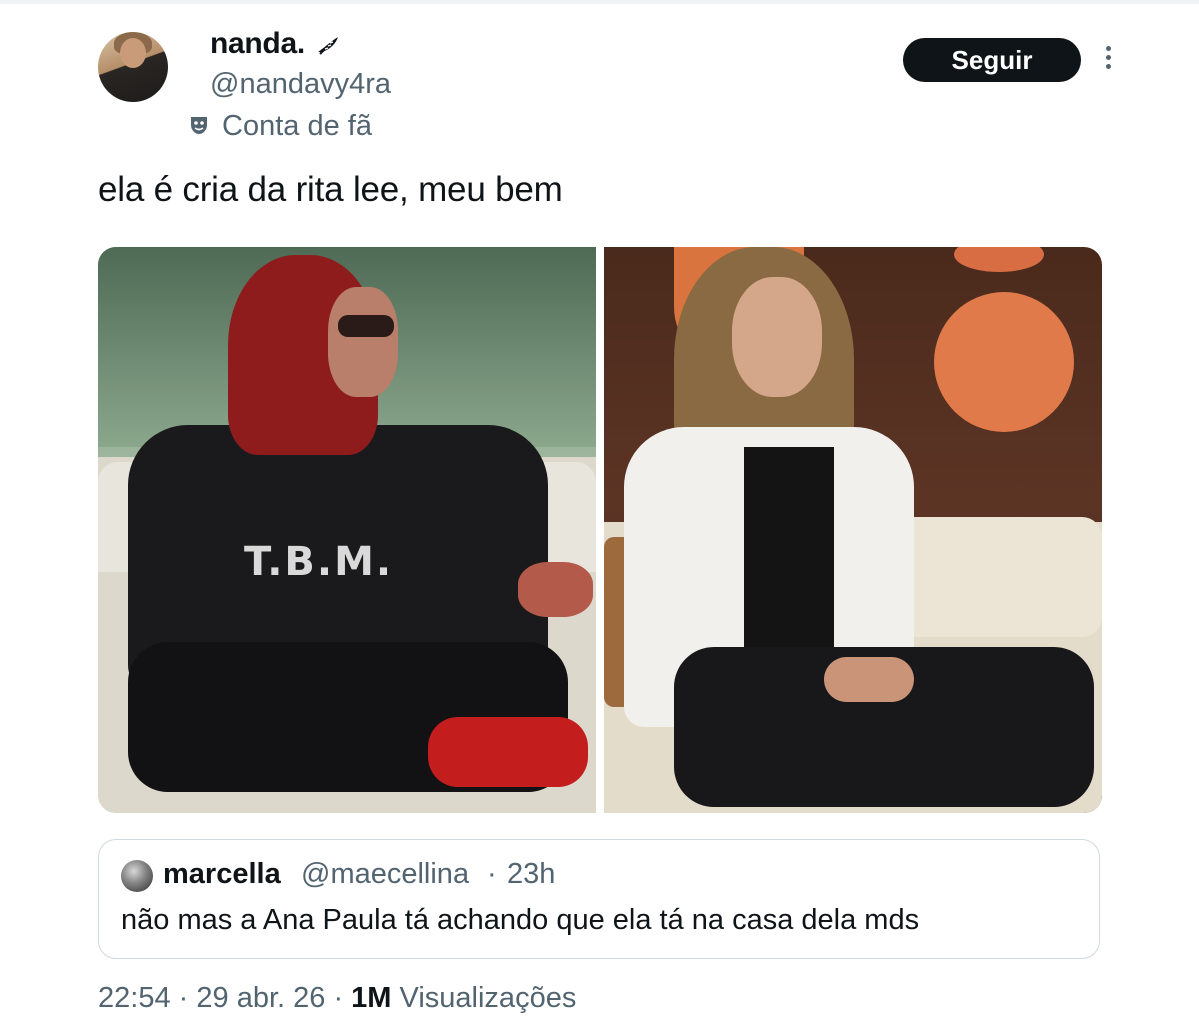 The width and height of the screenshot is (1199, 1026). I want to click on more-vertical-icon, so click(1108, 61).